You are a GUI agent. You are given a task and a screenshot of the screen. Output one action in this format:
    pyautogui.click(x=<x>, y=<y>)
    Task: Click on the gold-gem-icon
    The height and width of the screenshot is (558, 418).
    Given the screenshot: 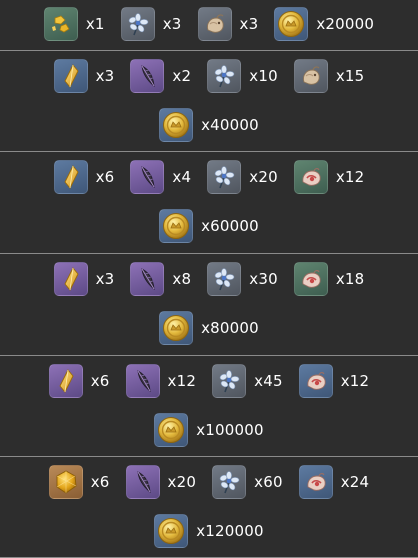 What is the action you would take?
    pyautogui.click(x=66, y=482)
    